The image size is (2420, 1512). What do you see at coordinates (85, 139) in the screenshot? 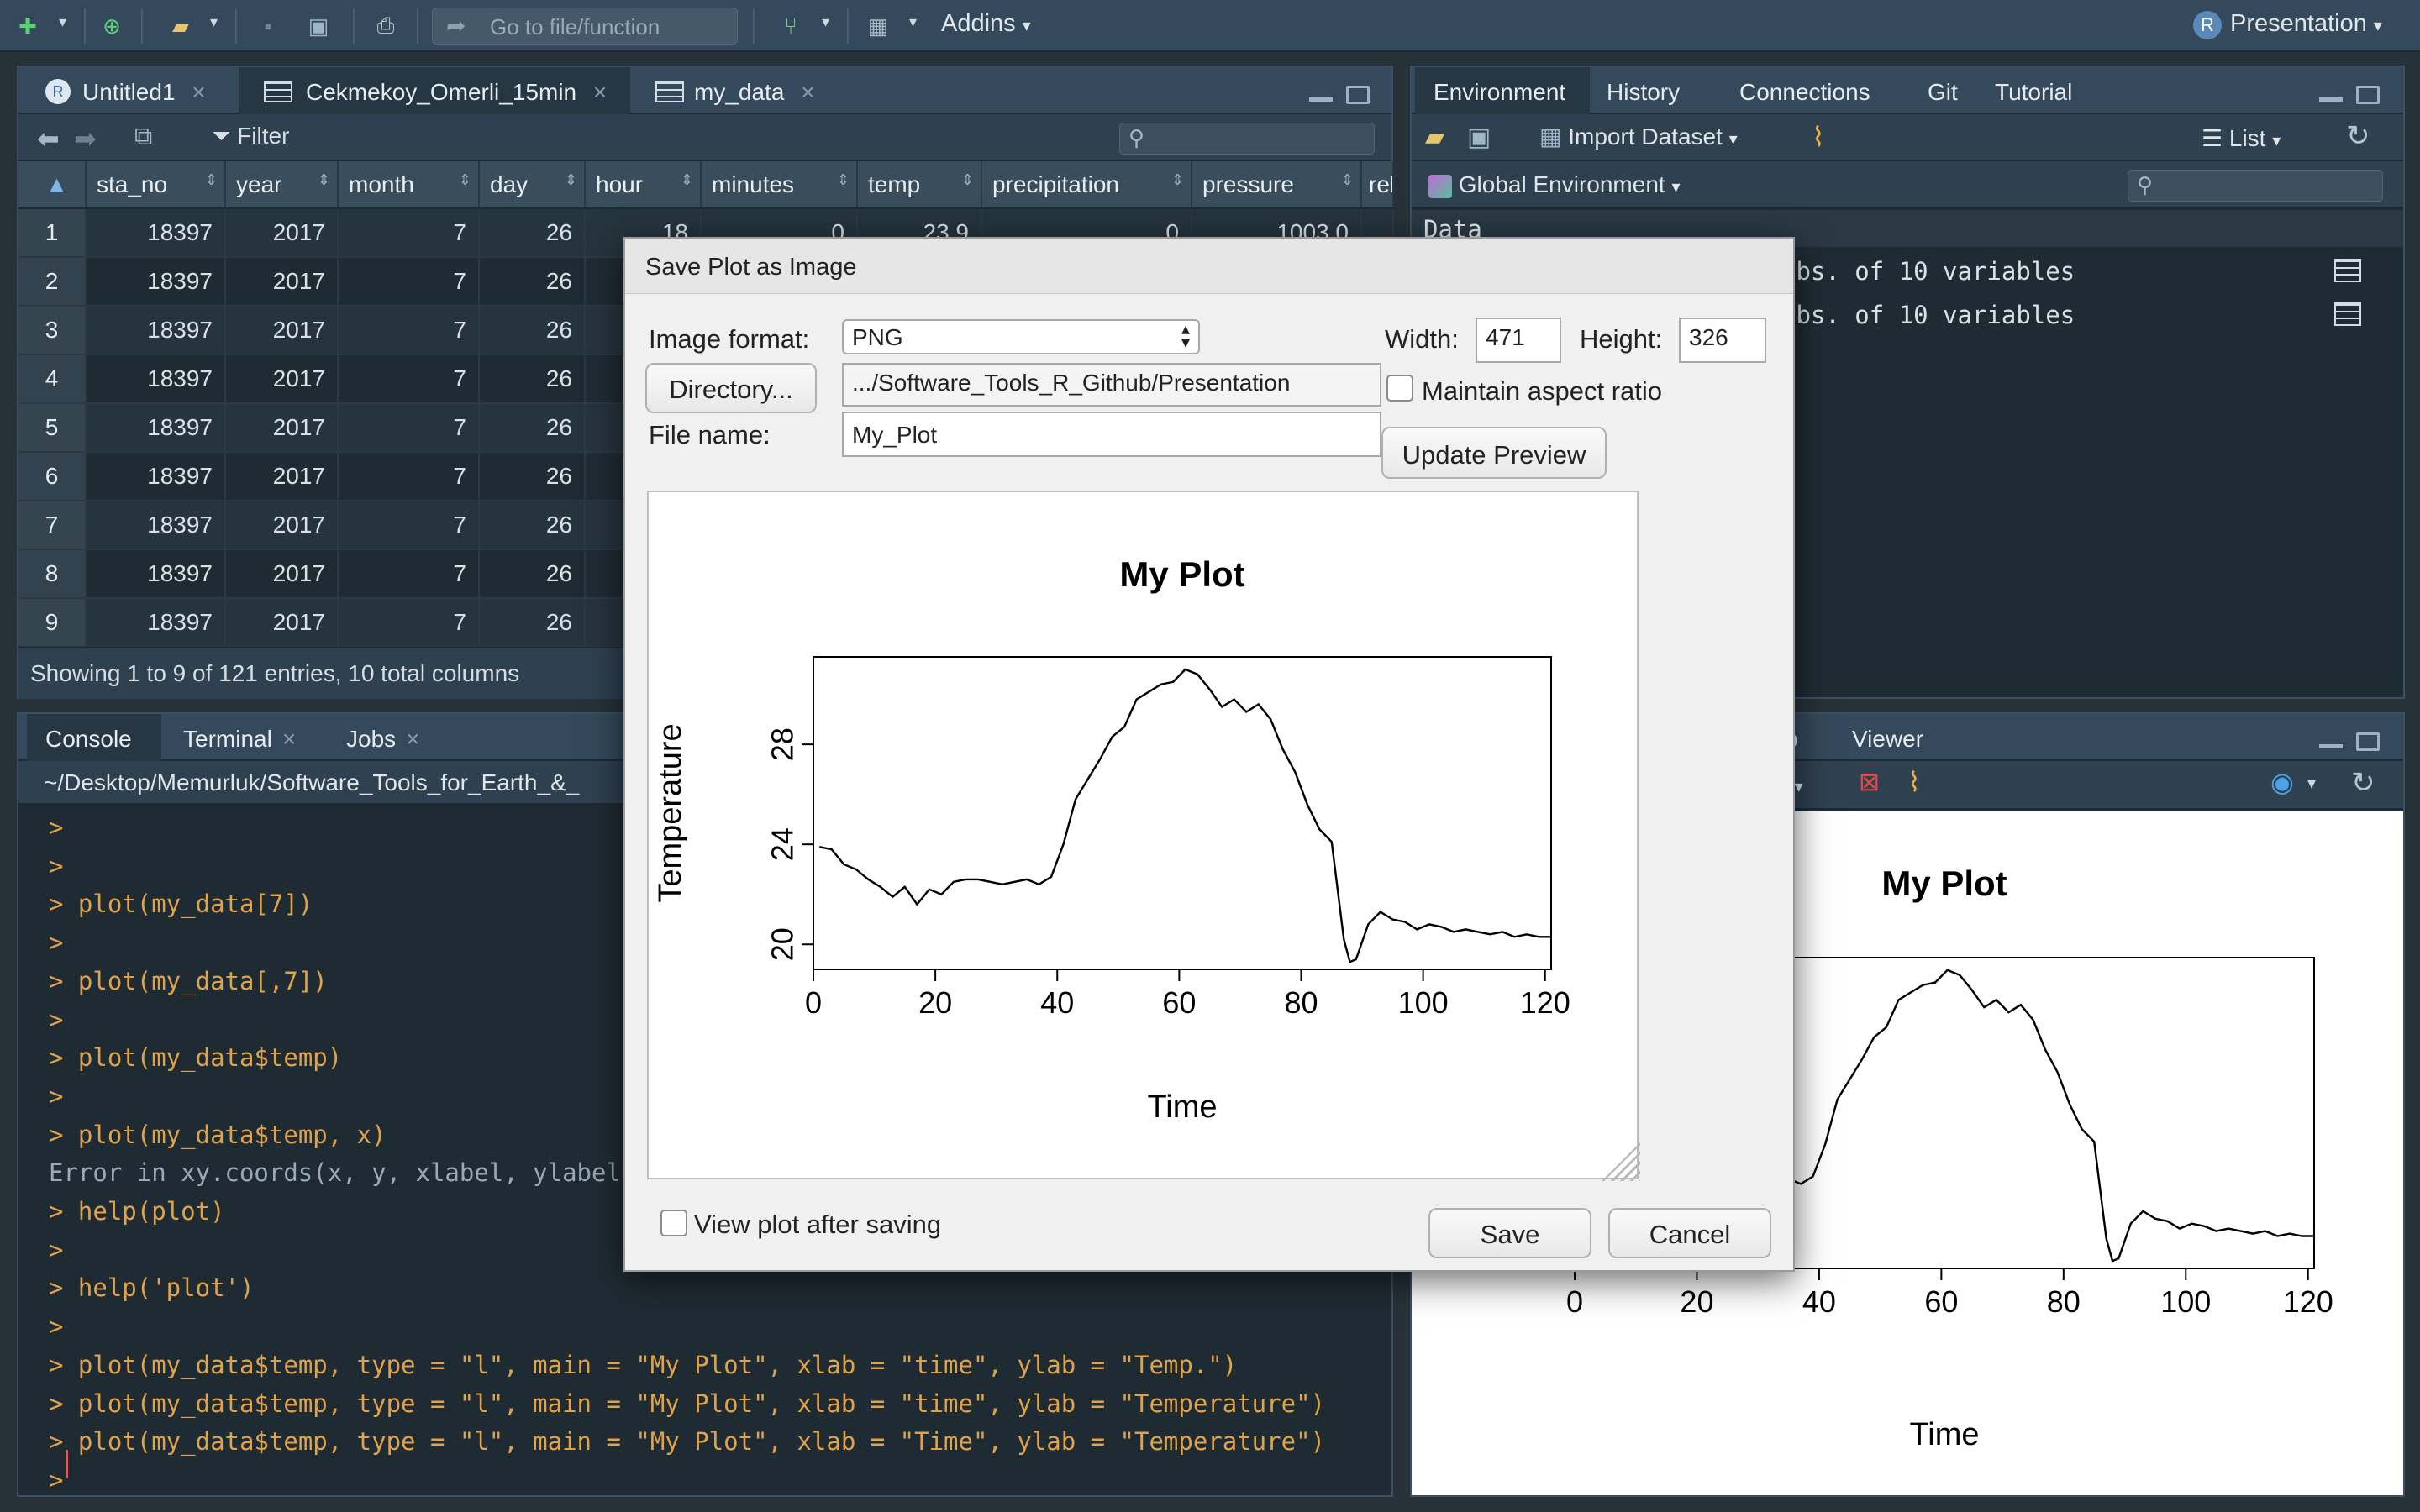
I see `forward-arrow-icon: ➡` at bounding box center [85, 139].